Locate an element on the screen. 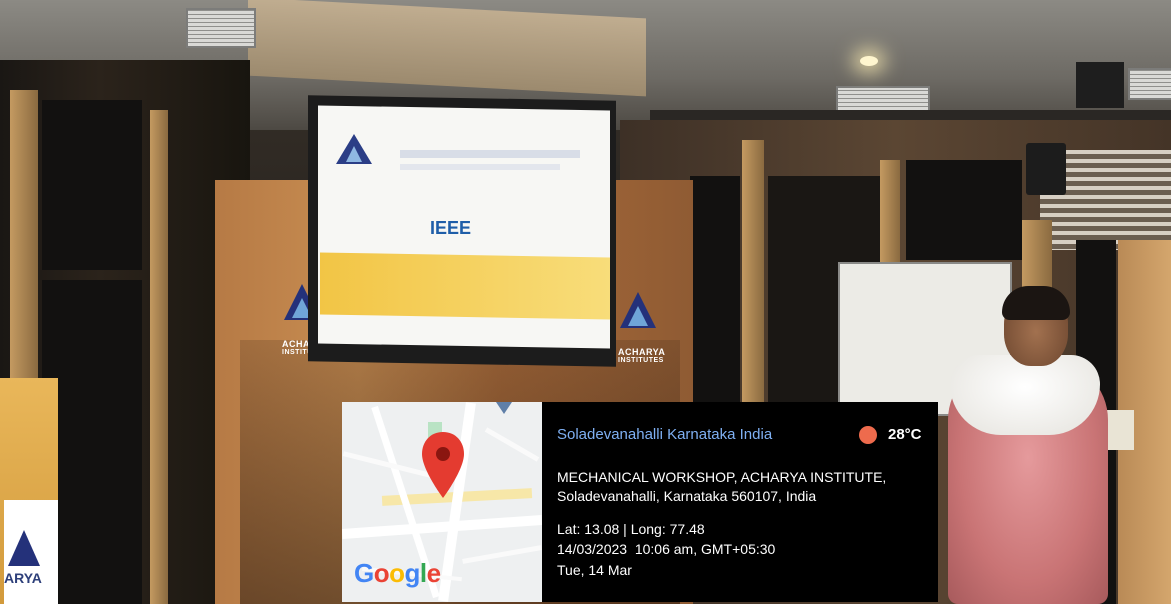  person-scarf is located at coordinates (1025, 395).